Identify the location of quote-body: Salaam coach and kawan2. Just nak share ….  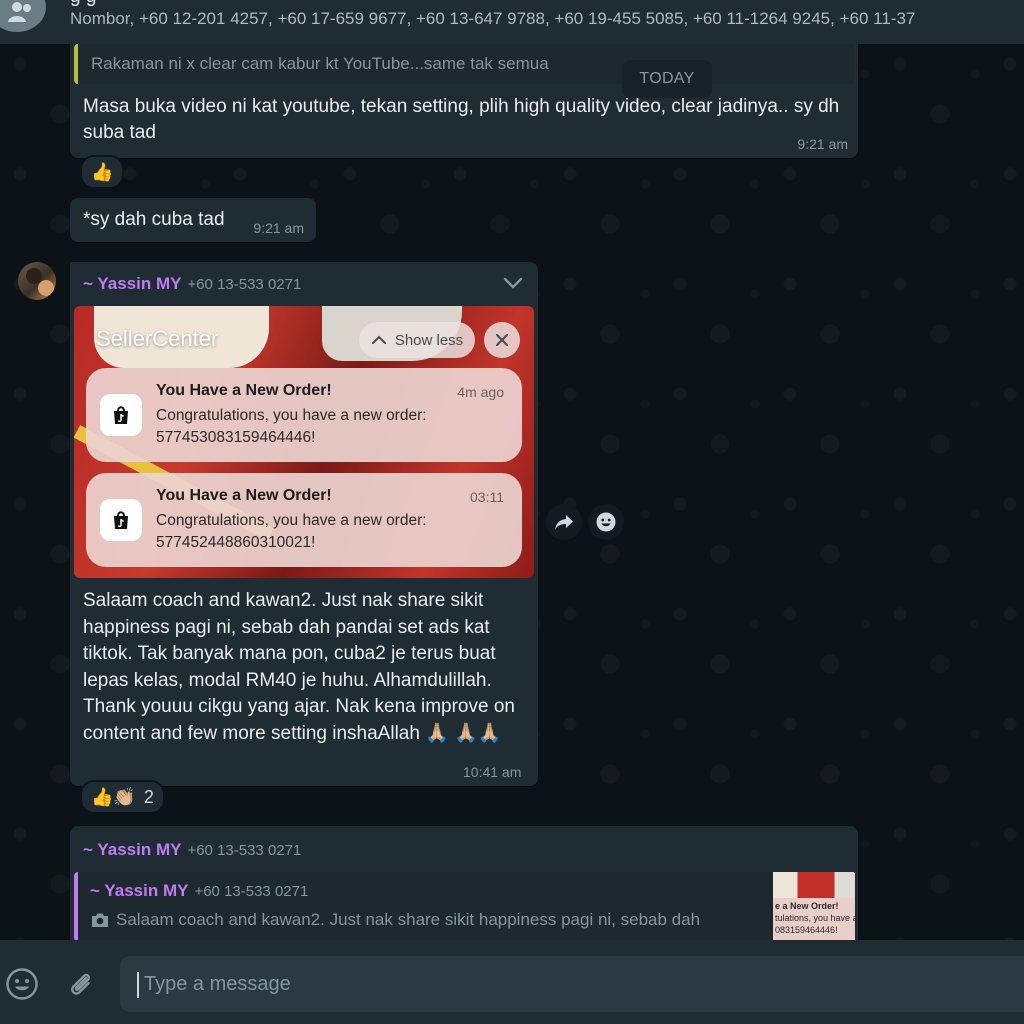
(395, 920).